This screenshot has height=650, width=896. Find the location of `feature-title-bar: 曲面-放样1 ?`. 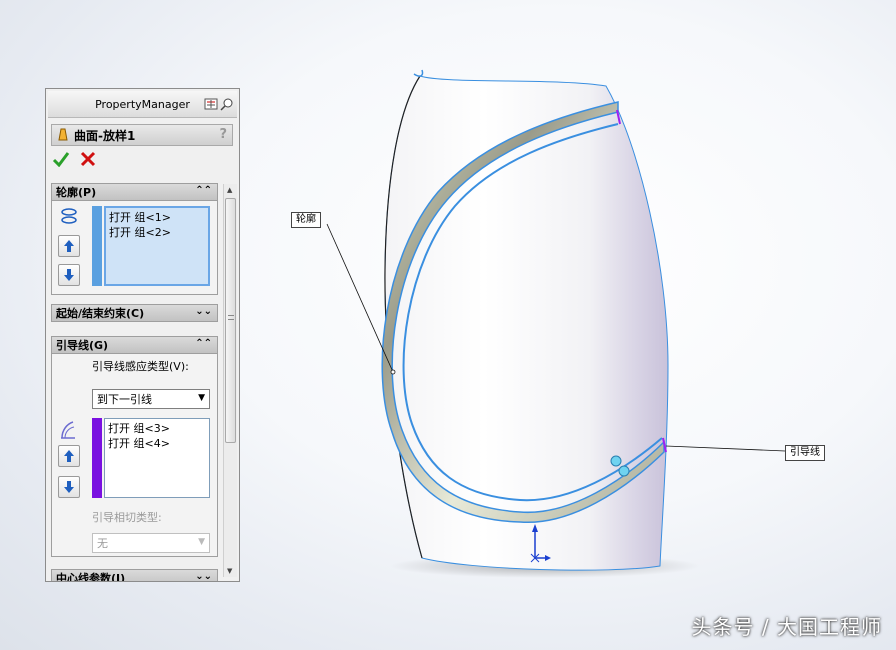

feature-title-bar: 曲面-放样1 ? is located at coordinates (142, 135).